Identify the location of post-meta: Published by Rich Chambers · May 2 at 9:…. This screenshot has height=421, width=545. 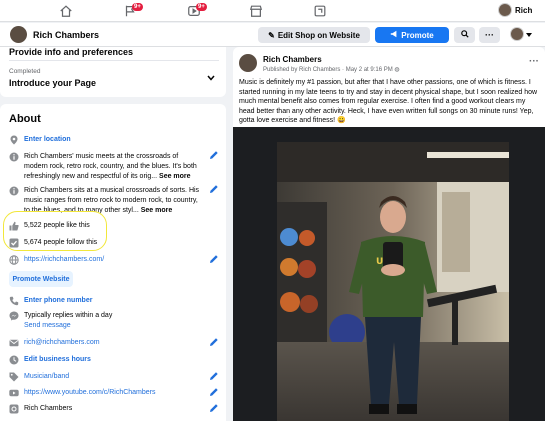
(331, 69).